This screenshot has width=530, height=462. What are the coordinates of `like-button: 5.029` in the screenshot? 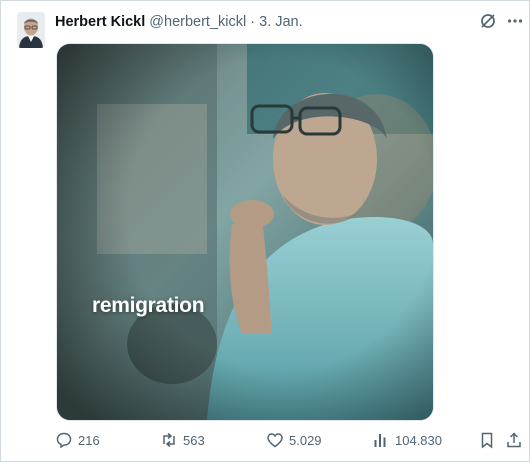 It's located at (294, 440).